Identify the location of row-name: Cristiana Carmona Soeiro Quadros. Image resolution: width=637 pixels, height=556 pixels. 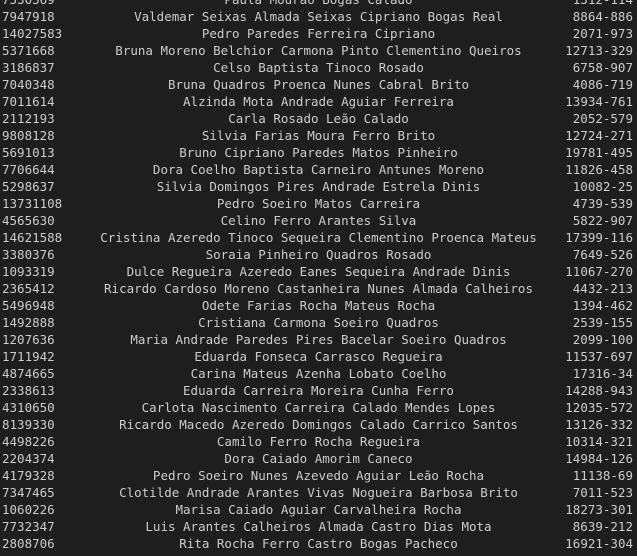
(318, 322).